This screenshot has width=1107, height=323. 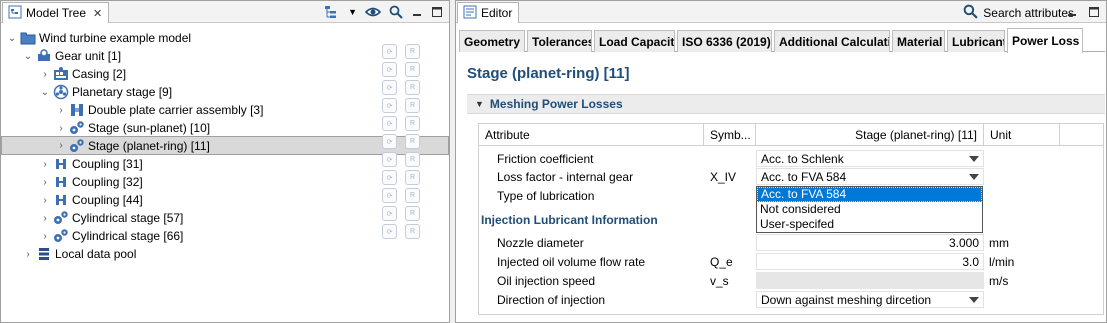 I want to click on tree-item-local-data-pool: › Local data pool, so click(x=225, y=254).